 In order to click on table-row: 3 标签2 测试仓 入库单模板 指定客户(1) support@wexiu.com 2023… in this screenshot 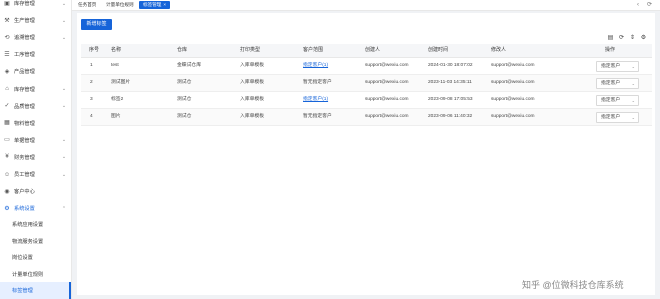, I will do `click(366, 100)`.